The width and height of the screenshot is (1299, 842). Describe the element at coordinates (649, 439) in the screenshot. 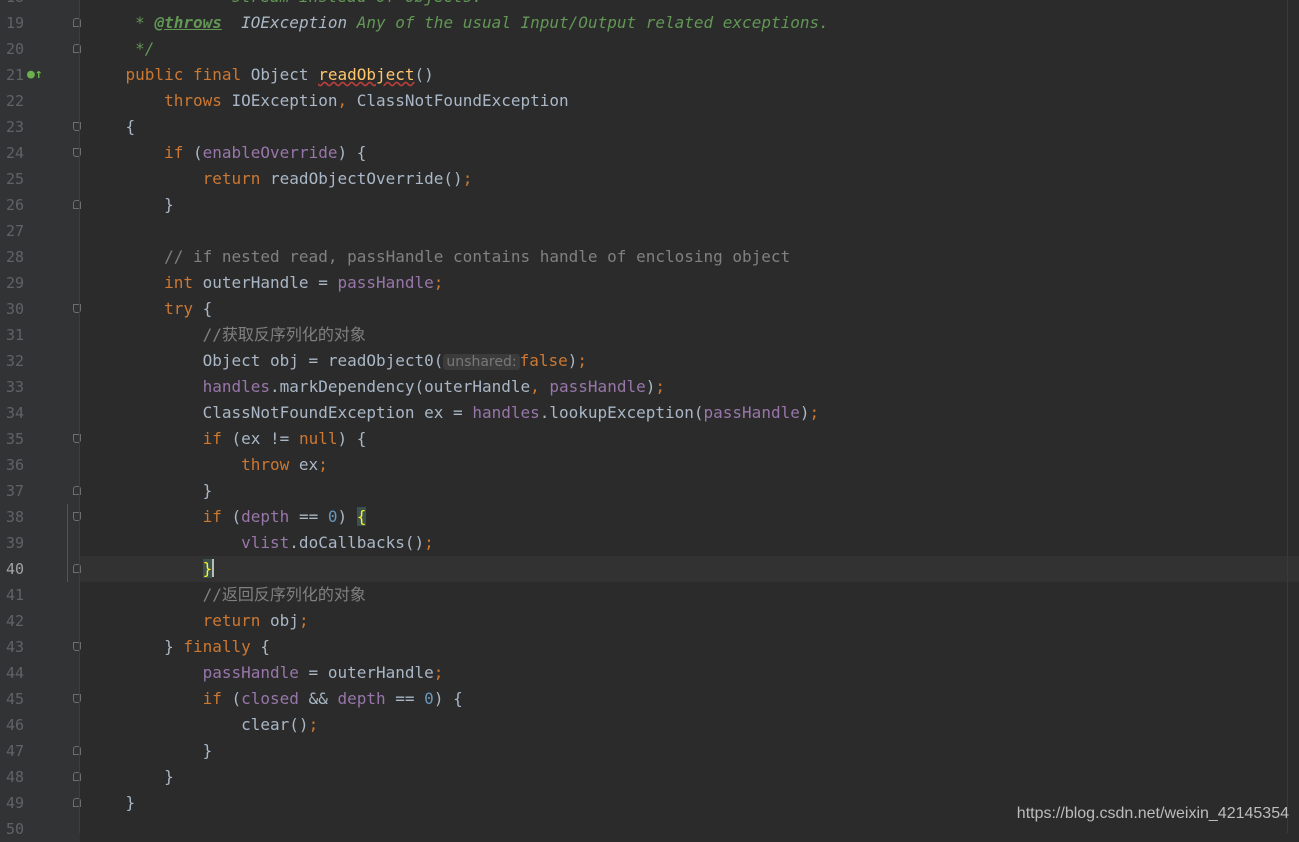

I see `code-line: 35 if (ex != null) {` at that location.